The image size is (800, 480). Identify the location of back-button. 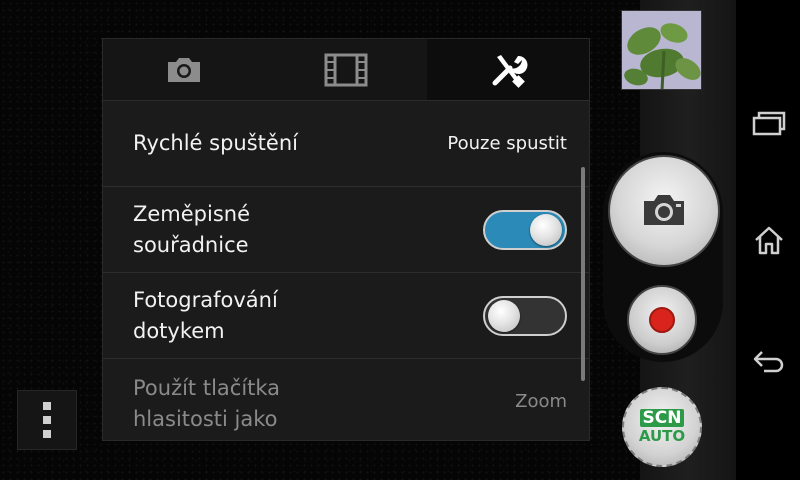
(769, 362).